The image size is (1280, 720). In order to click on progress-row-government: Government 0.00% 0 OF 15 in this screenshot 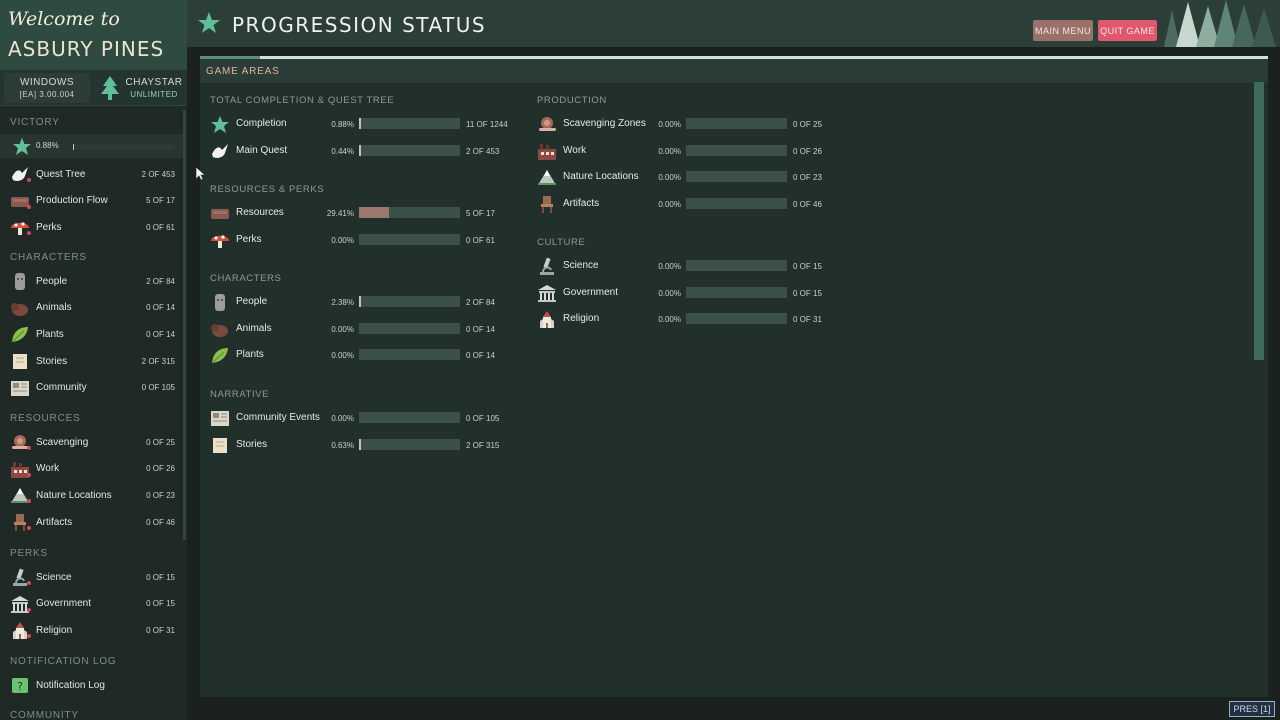, I will do `click(692, 293)`.